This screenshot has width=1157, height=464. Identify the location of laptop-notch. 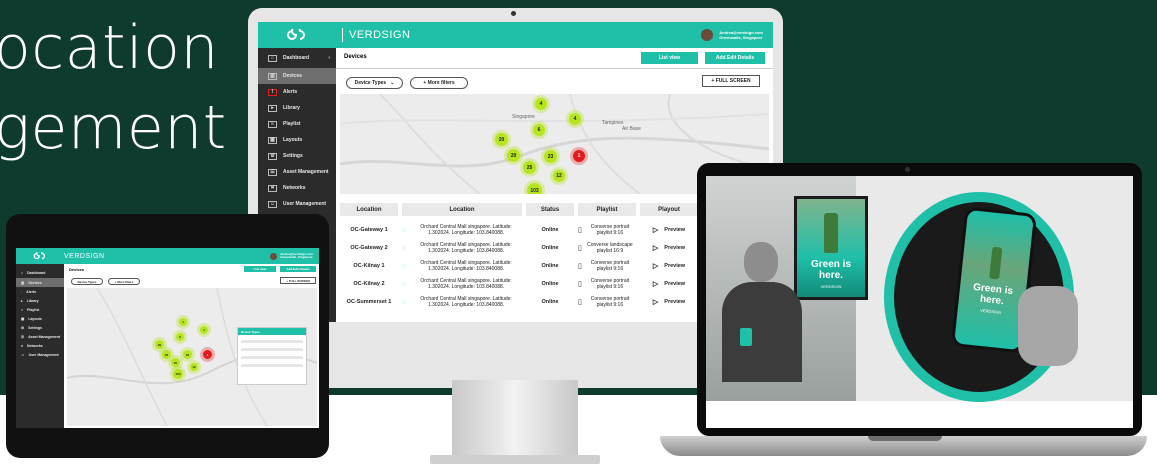
(905, 438).